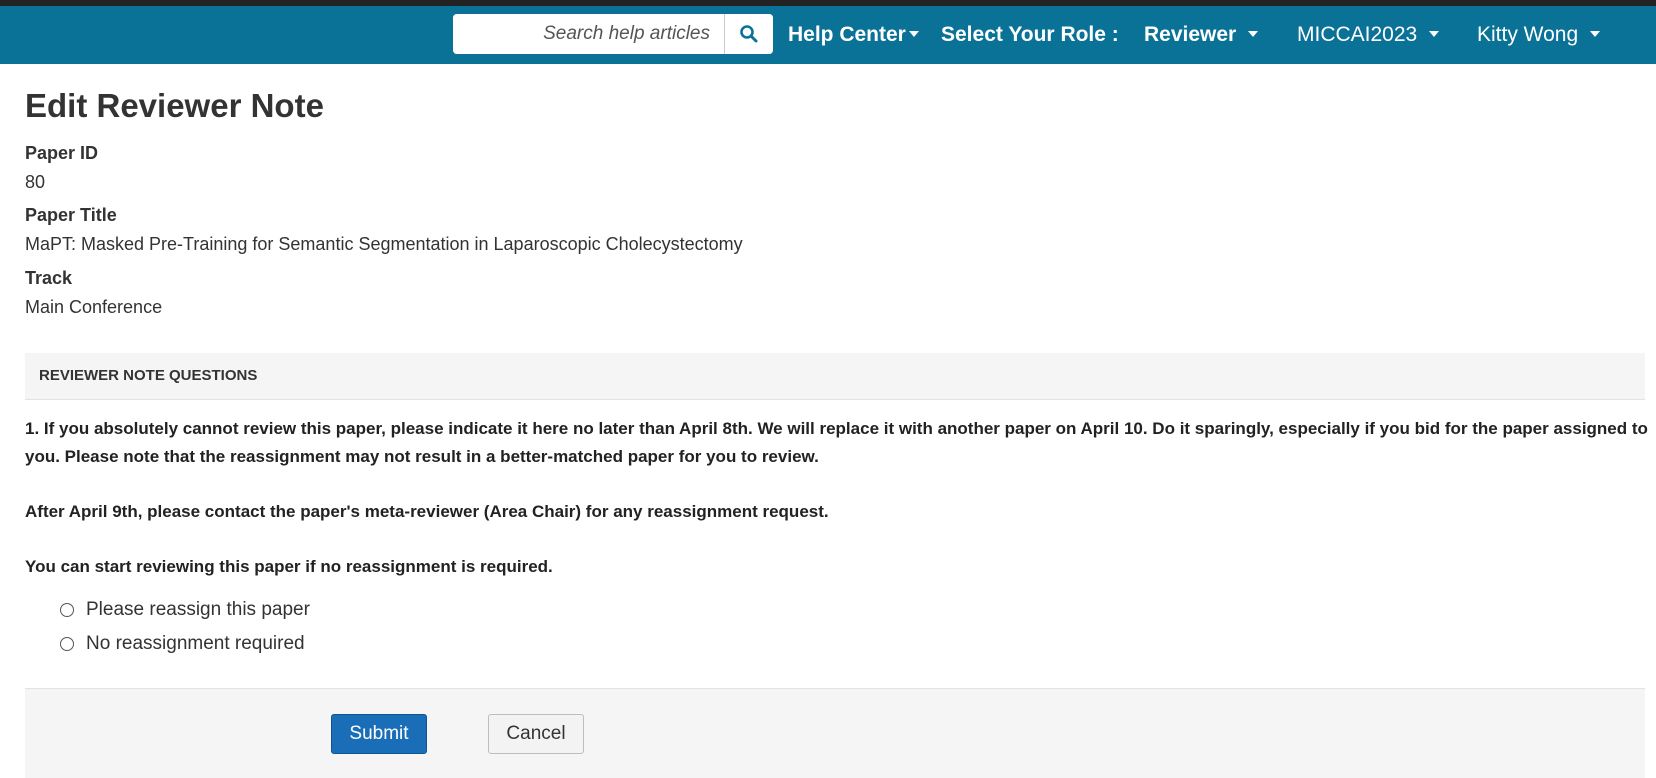  Describe the element at coordinates (1357, 34) in the screenshot. I see `conference-label: MICCAI2023` at that location.